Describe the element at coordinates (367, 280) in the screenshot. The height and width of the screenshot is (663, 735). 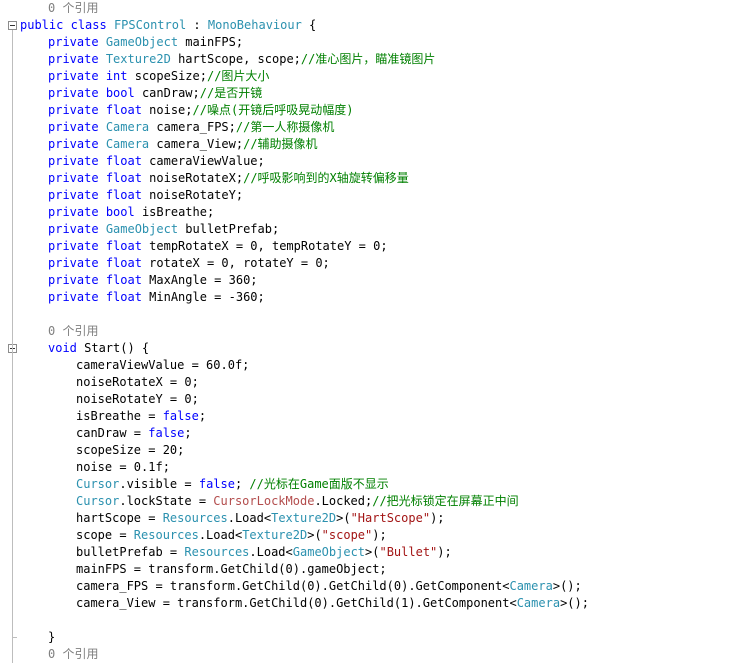
I see `code-line: private float MaxAngle = 360;` at that location.